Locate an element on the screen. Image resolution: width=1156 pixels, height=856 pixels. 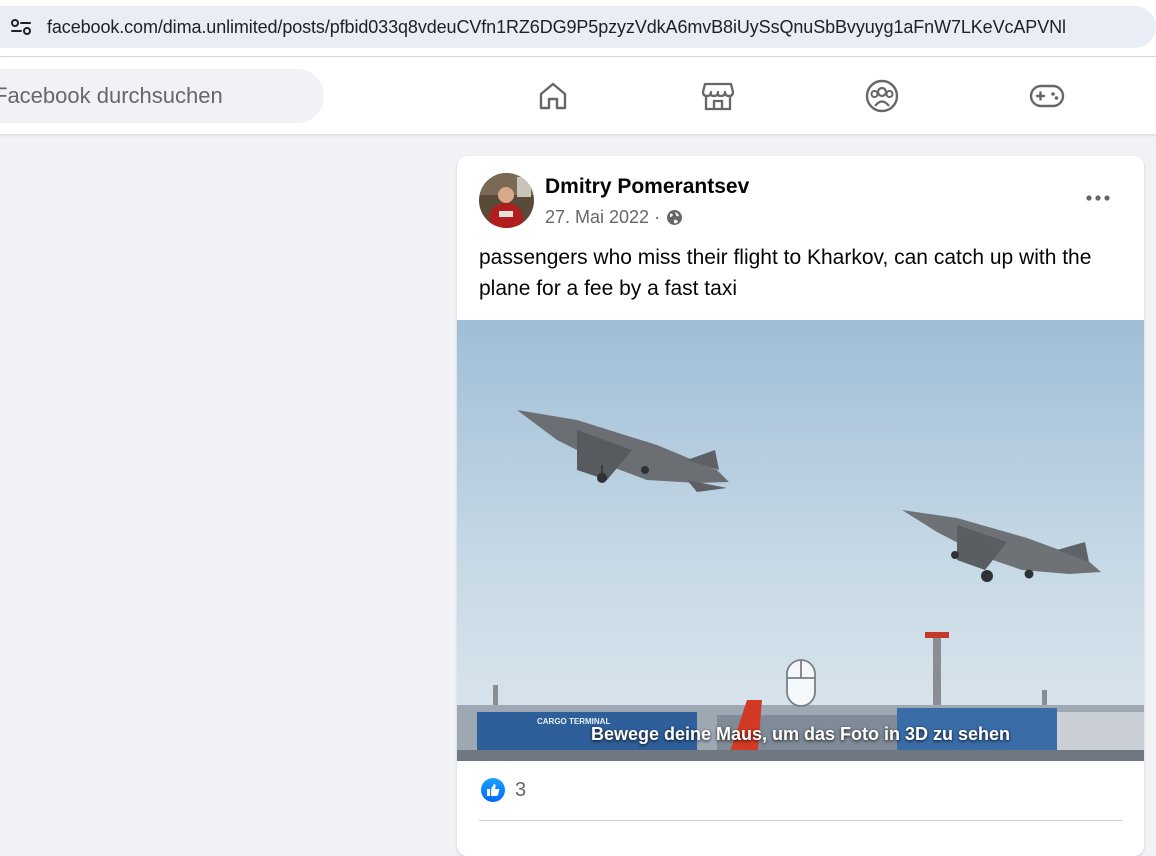
search-input is located at coordinates (162, 96).